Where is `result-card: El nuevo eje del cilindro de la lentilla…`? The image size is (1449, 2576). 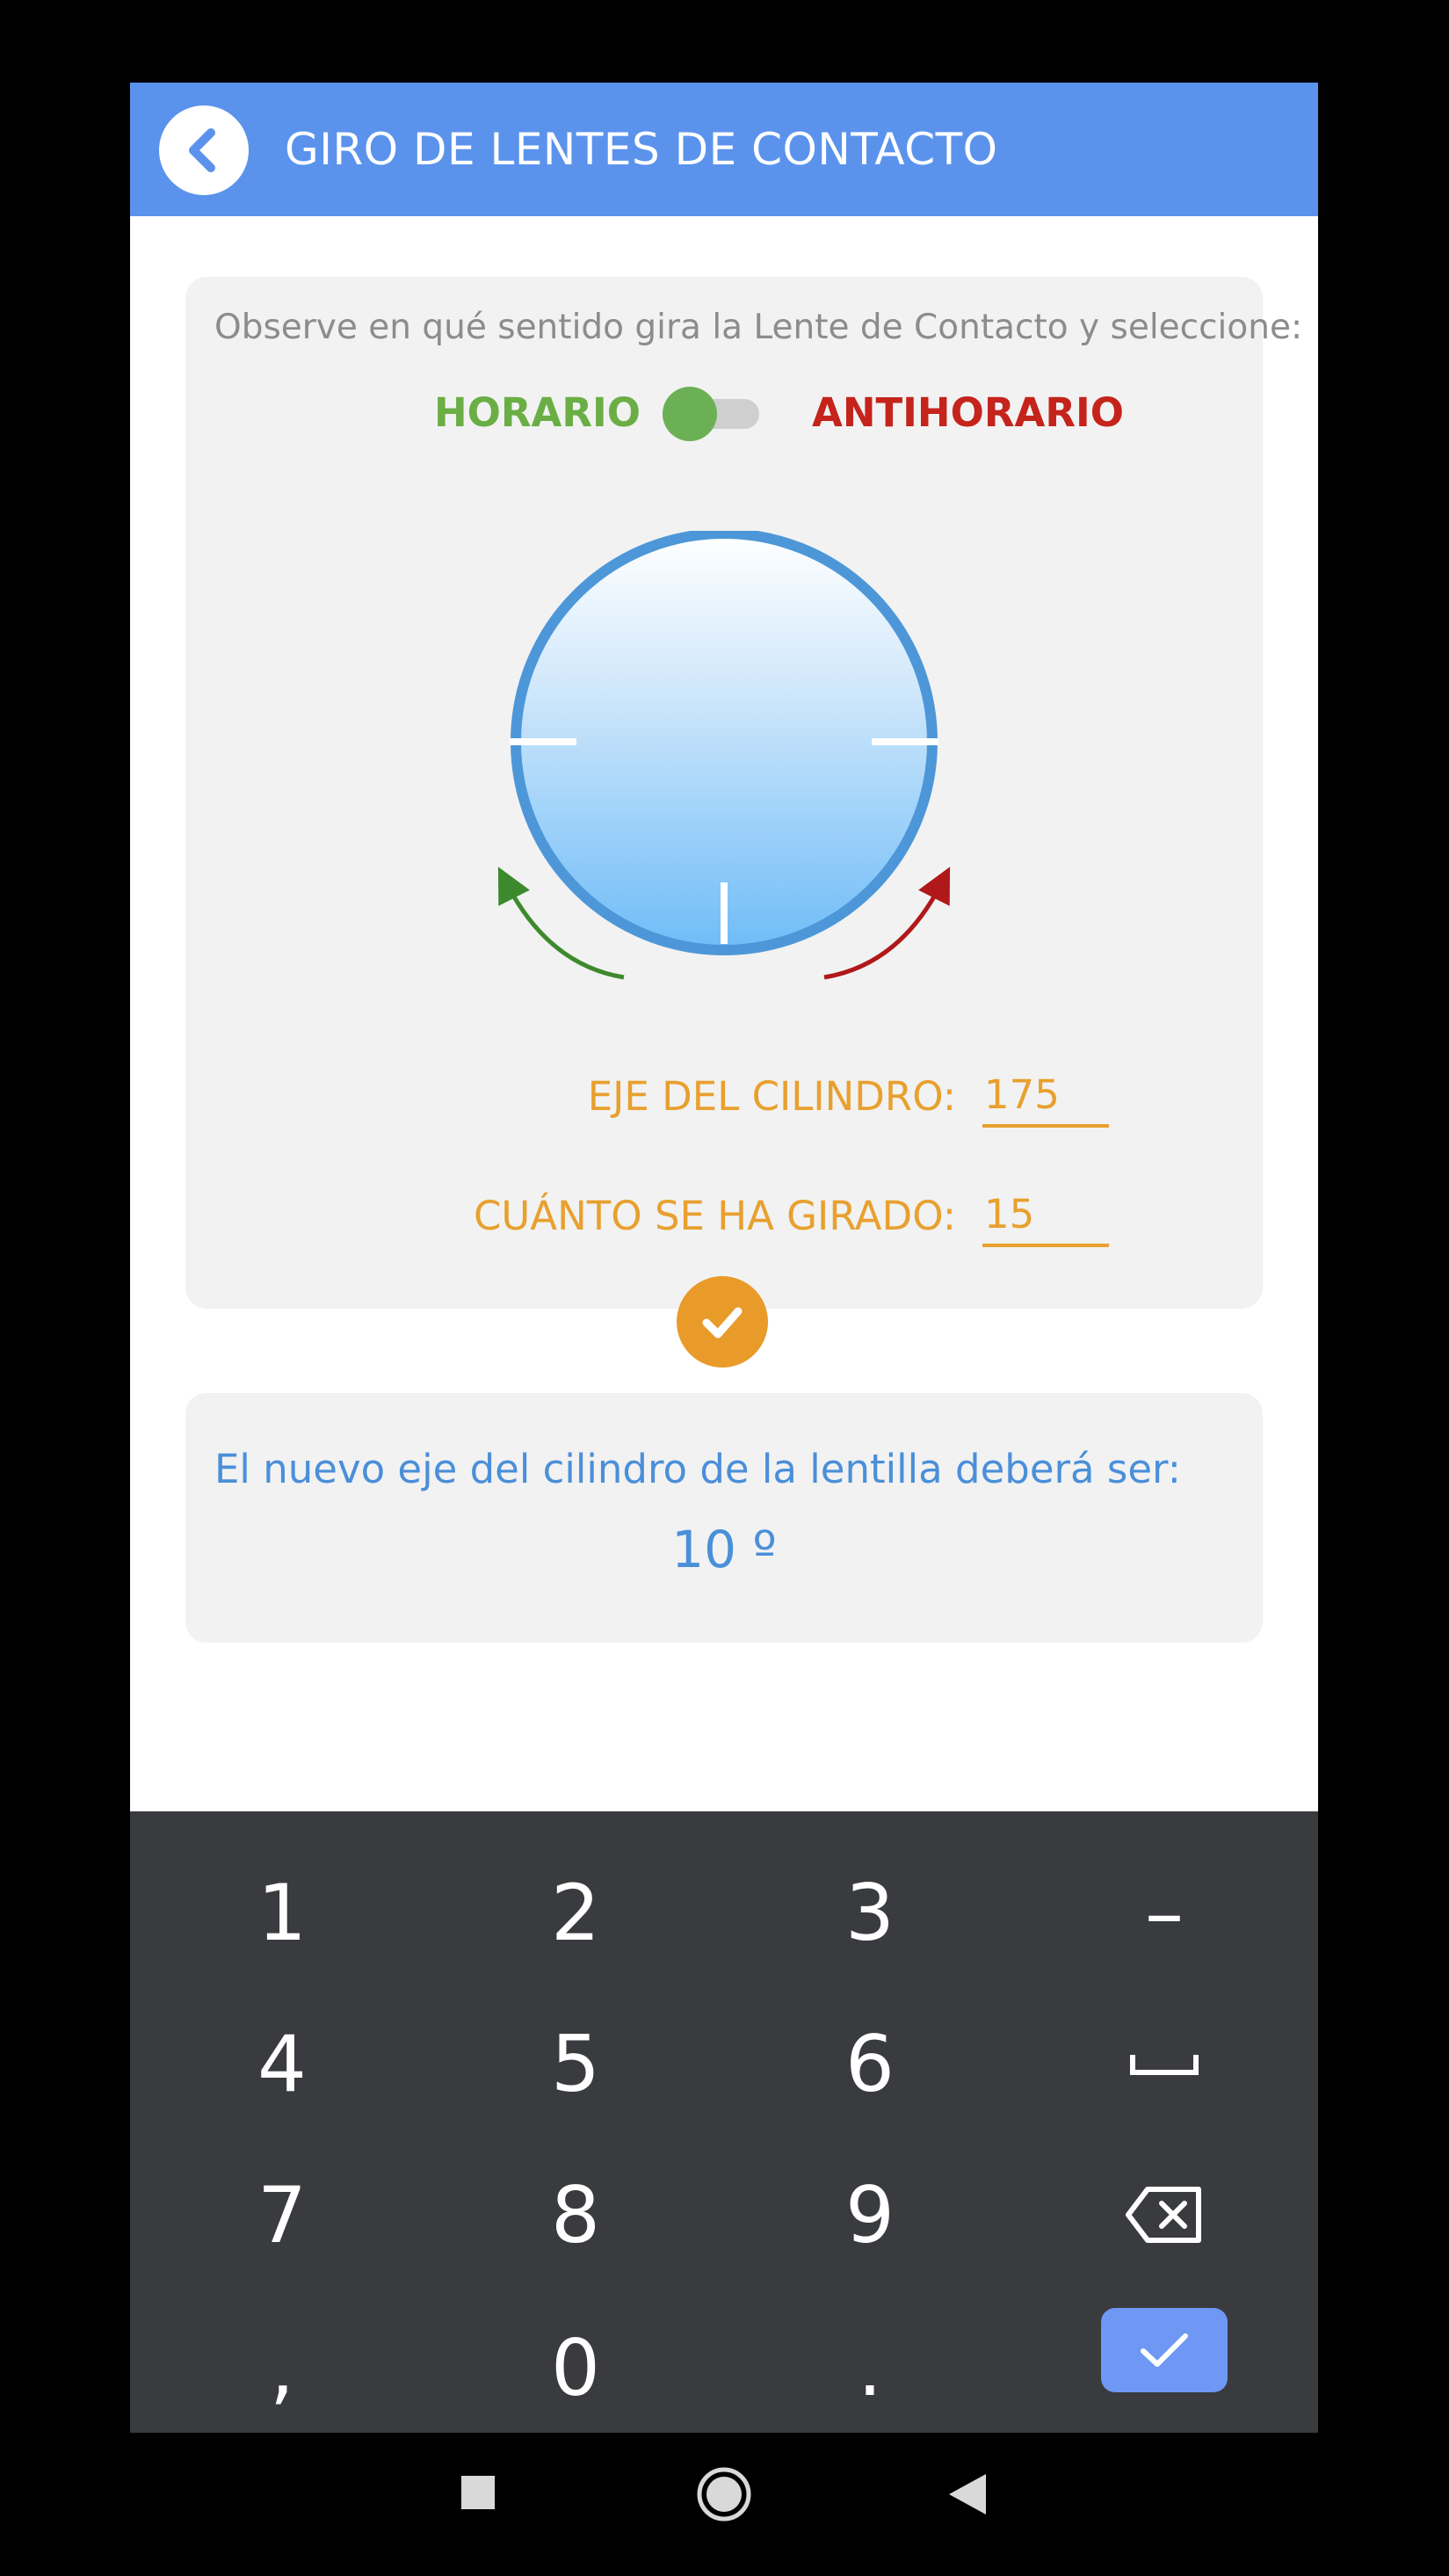
result-card: El nuevo eje del cilindro de la lentilla… is located at coordinates (724, 1518).